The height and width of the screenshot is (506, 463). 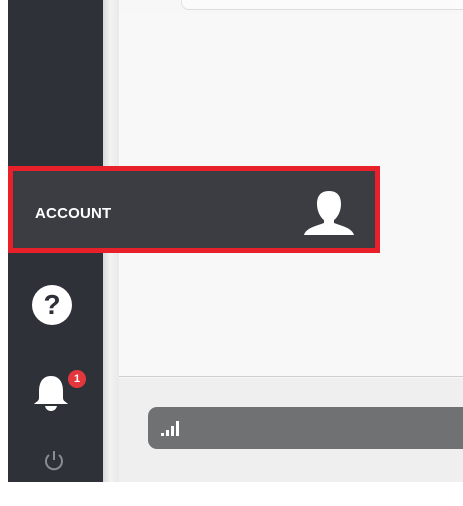 I want to click on sidebar-item-account: ACCOUNT, so click(x=194, y=209).